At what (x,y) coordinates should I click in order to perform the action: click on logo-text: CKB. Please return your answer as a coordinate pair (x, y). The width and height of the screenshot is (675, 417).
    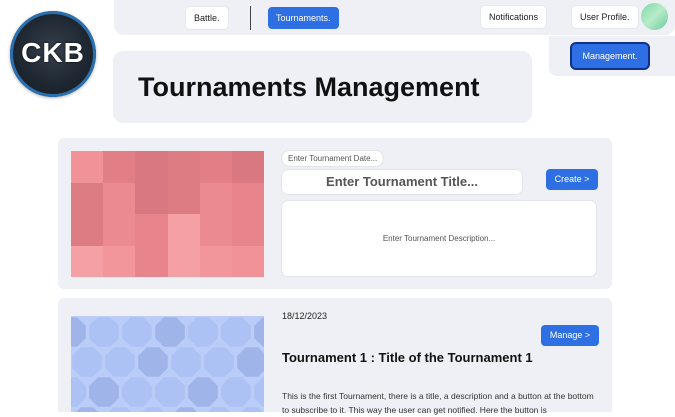
    Looking at the image, I should click on (53, 52).